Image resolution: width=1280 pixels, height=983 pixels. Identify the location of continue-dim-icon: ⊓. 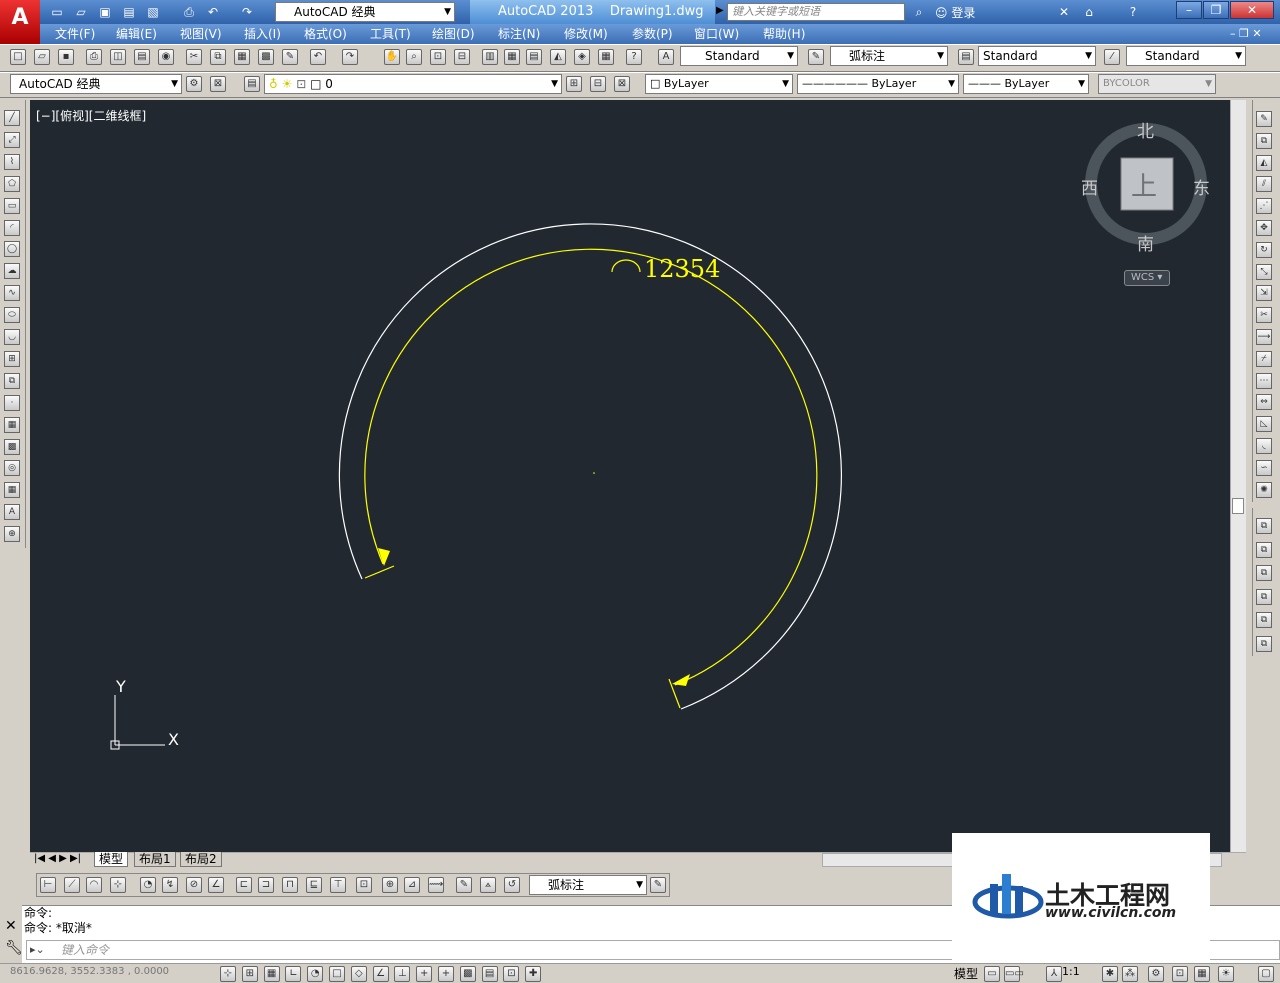
(290, 885).